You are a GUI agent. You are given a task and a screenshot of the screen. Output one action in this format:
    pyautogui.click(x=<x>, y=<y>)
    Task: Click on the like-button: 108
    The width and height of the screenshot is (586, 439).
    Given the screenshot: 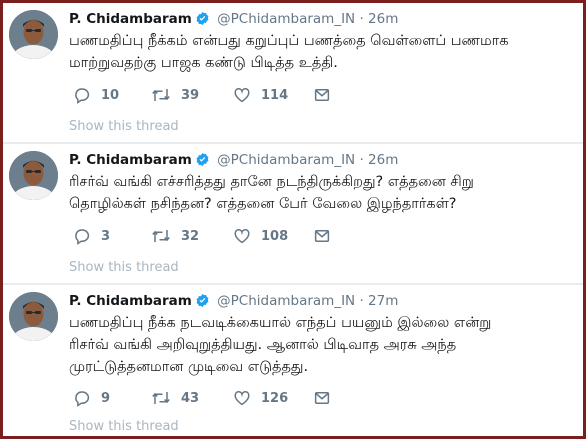 What is the action you would take?
    pyautogui.click(x=260, y=236)
    